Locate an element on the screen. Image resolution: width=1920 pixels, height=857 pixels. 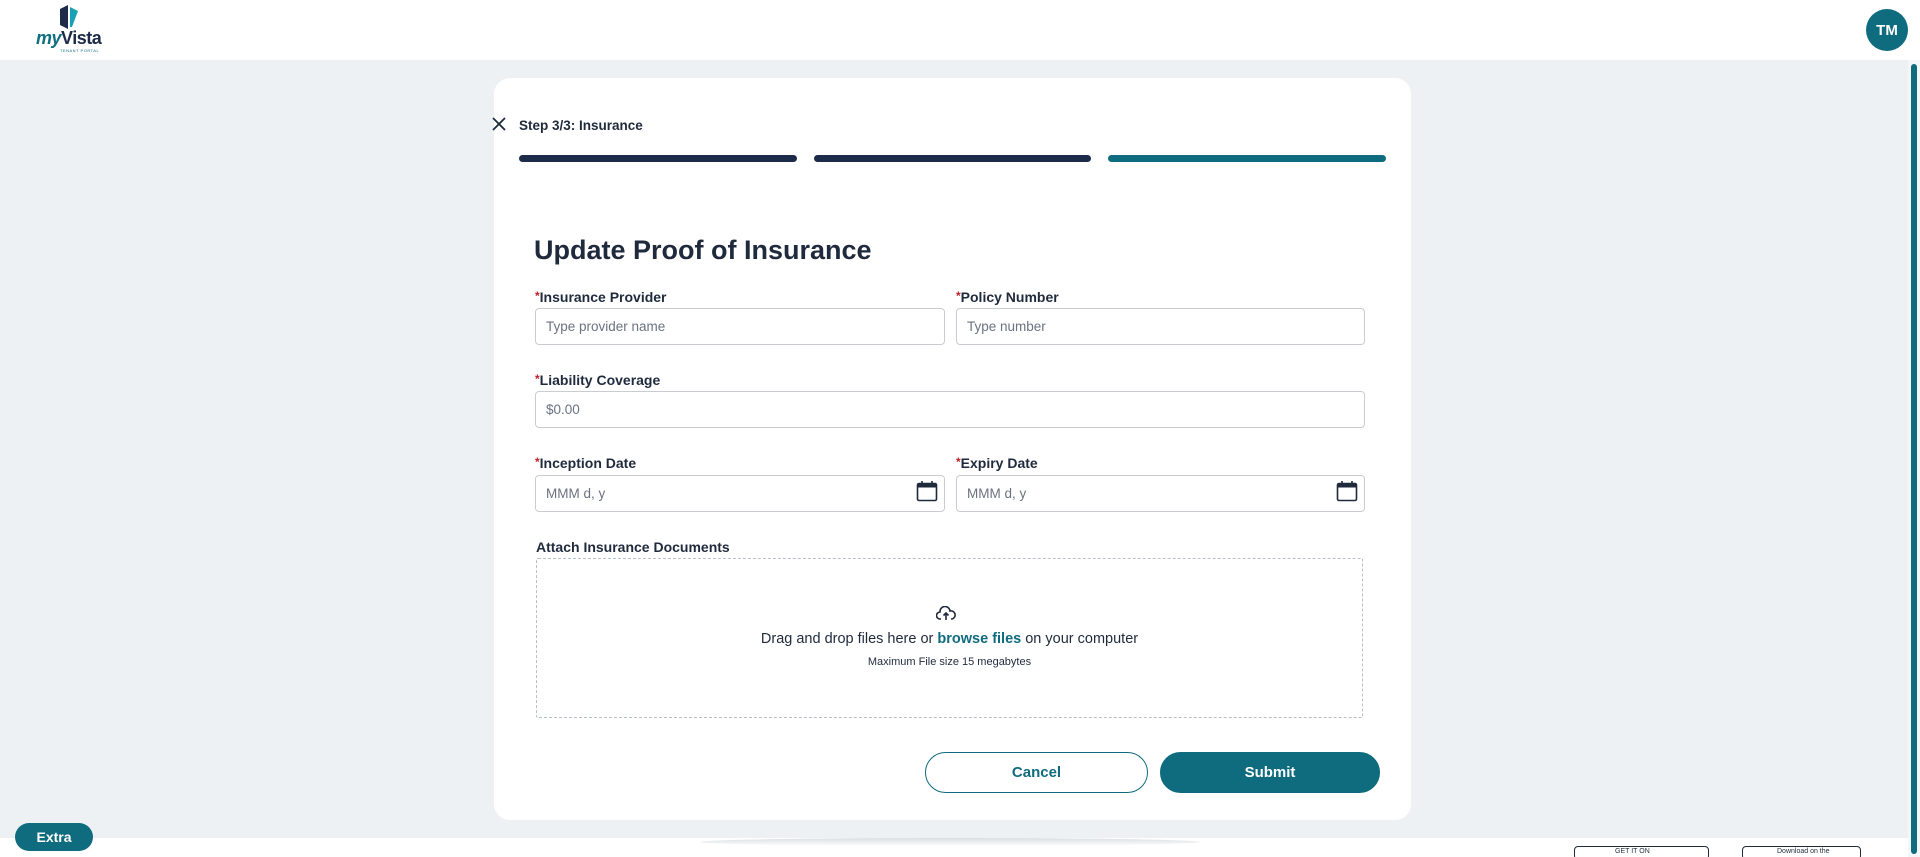
logo-mark-icon is located at coordinates (69, 17).